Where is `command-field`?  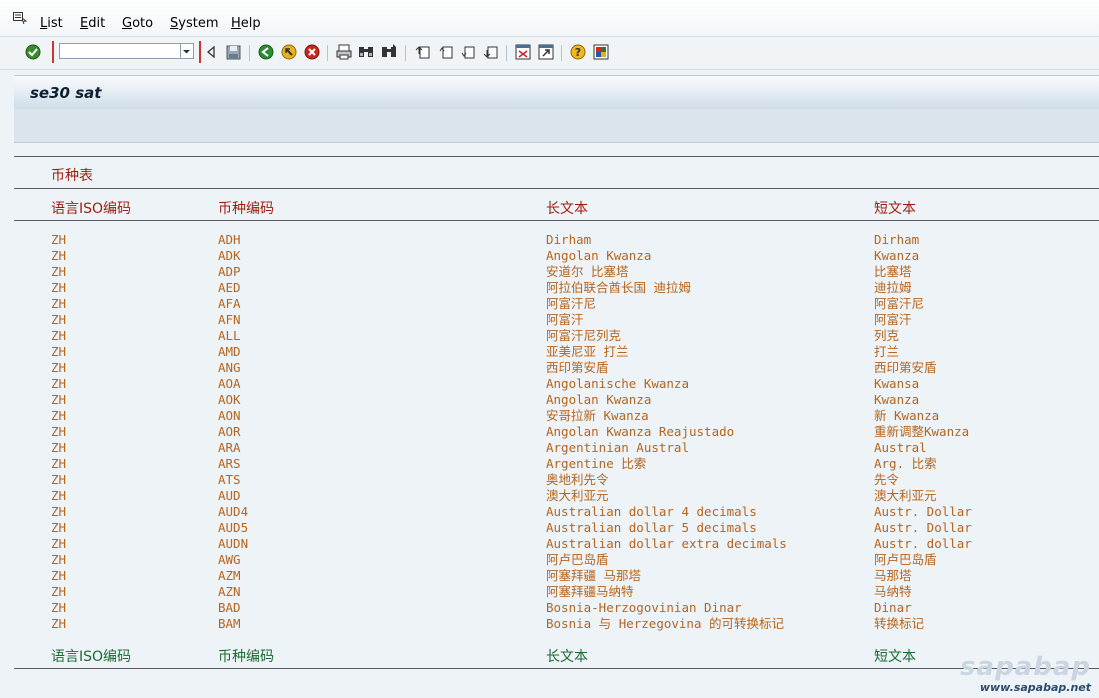
command-field is located at coordinates (120, 51).